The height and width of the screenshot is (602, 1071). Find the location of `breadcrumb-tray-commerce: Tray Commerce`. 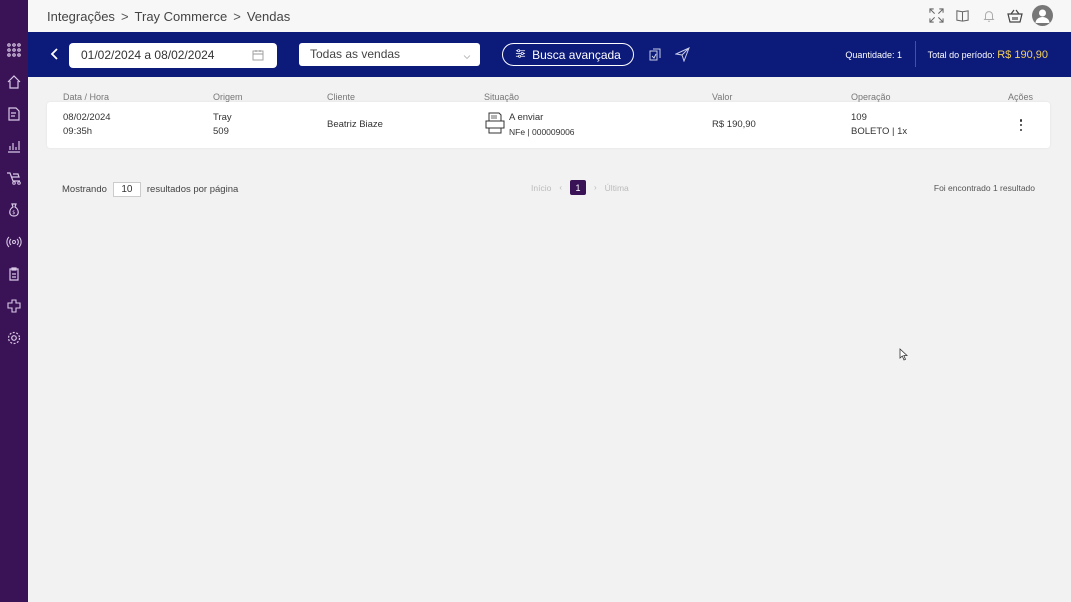

breadcrumb-tray-commerce: Tray Commerce is located at coordinates (181, 16).